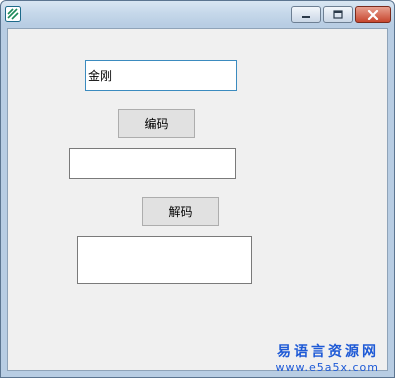 The height and width of the screenshot is (378, 395). I want to click on site-watermark: 易语言资源网 www.e5a5x.com, so click(327, 358).